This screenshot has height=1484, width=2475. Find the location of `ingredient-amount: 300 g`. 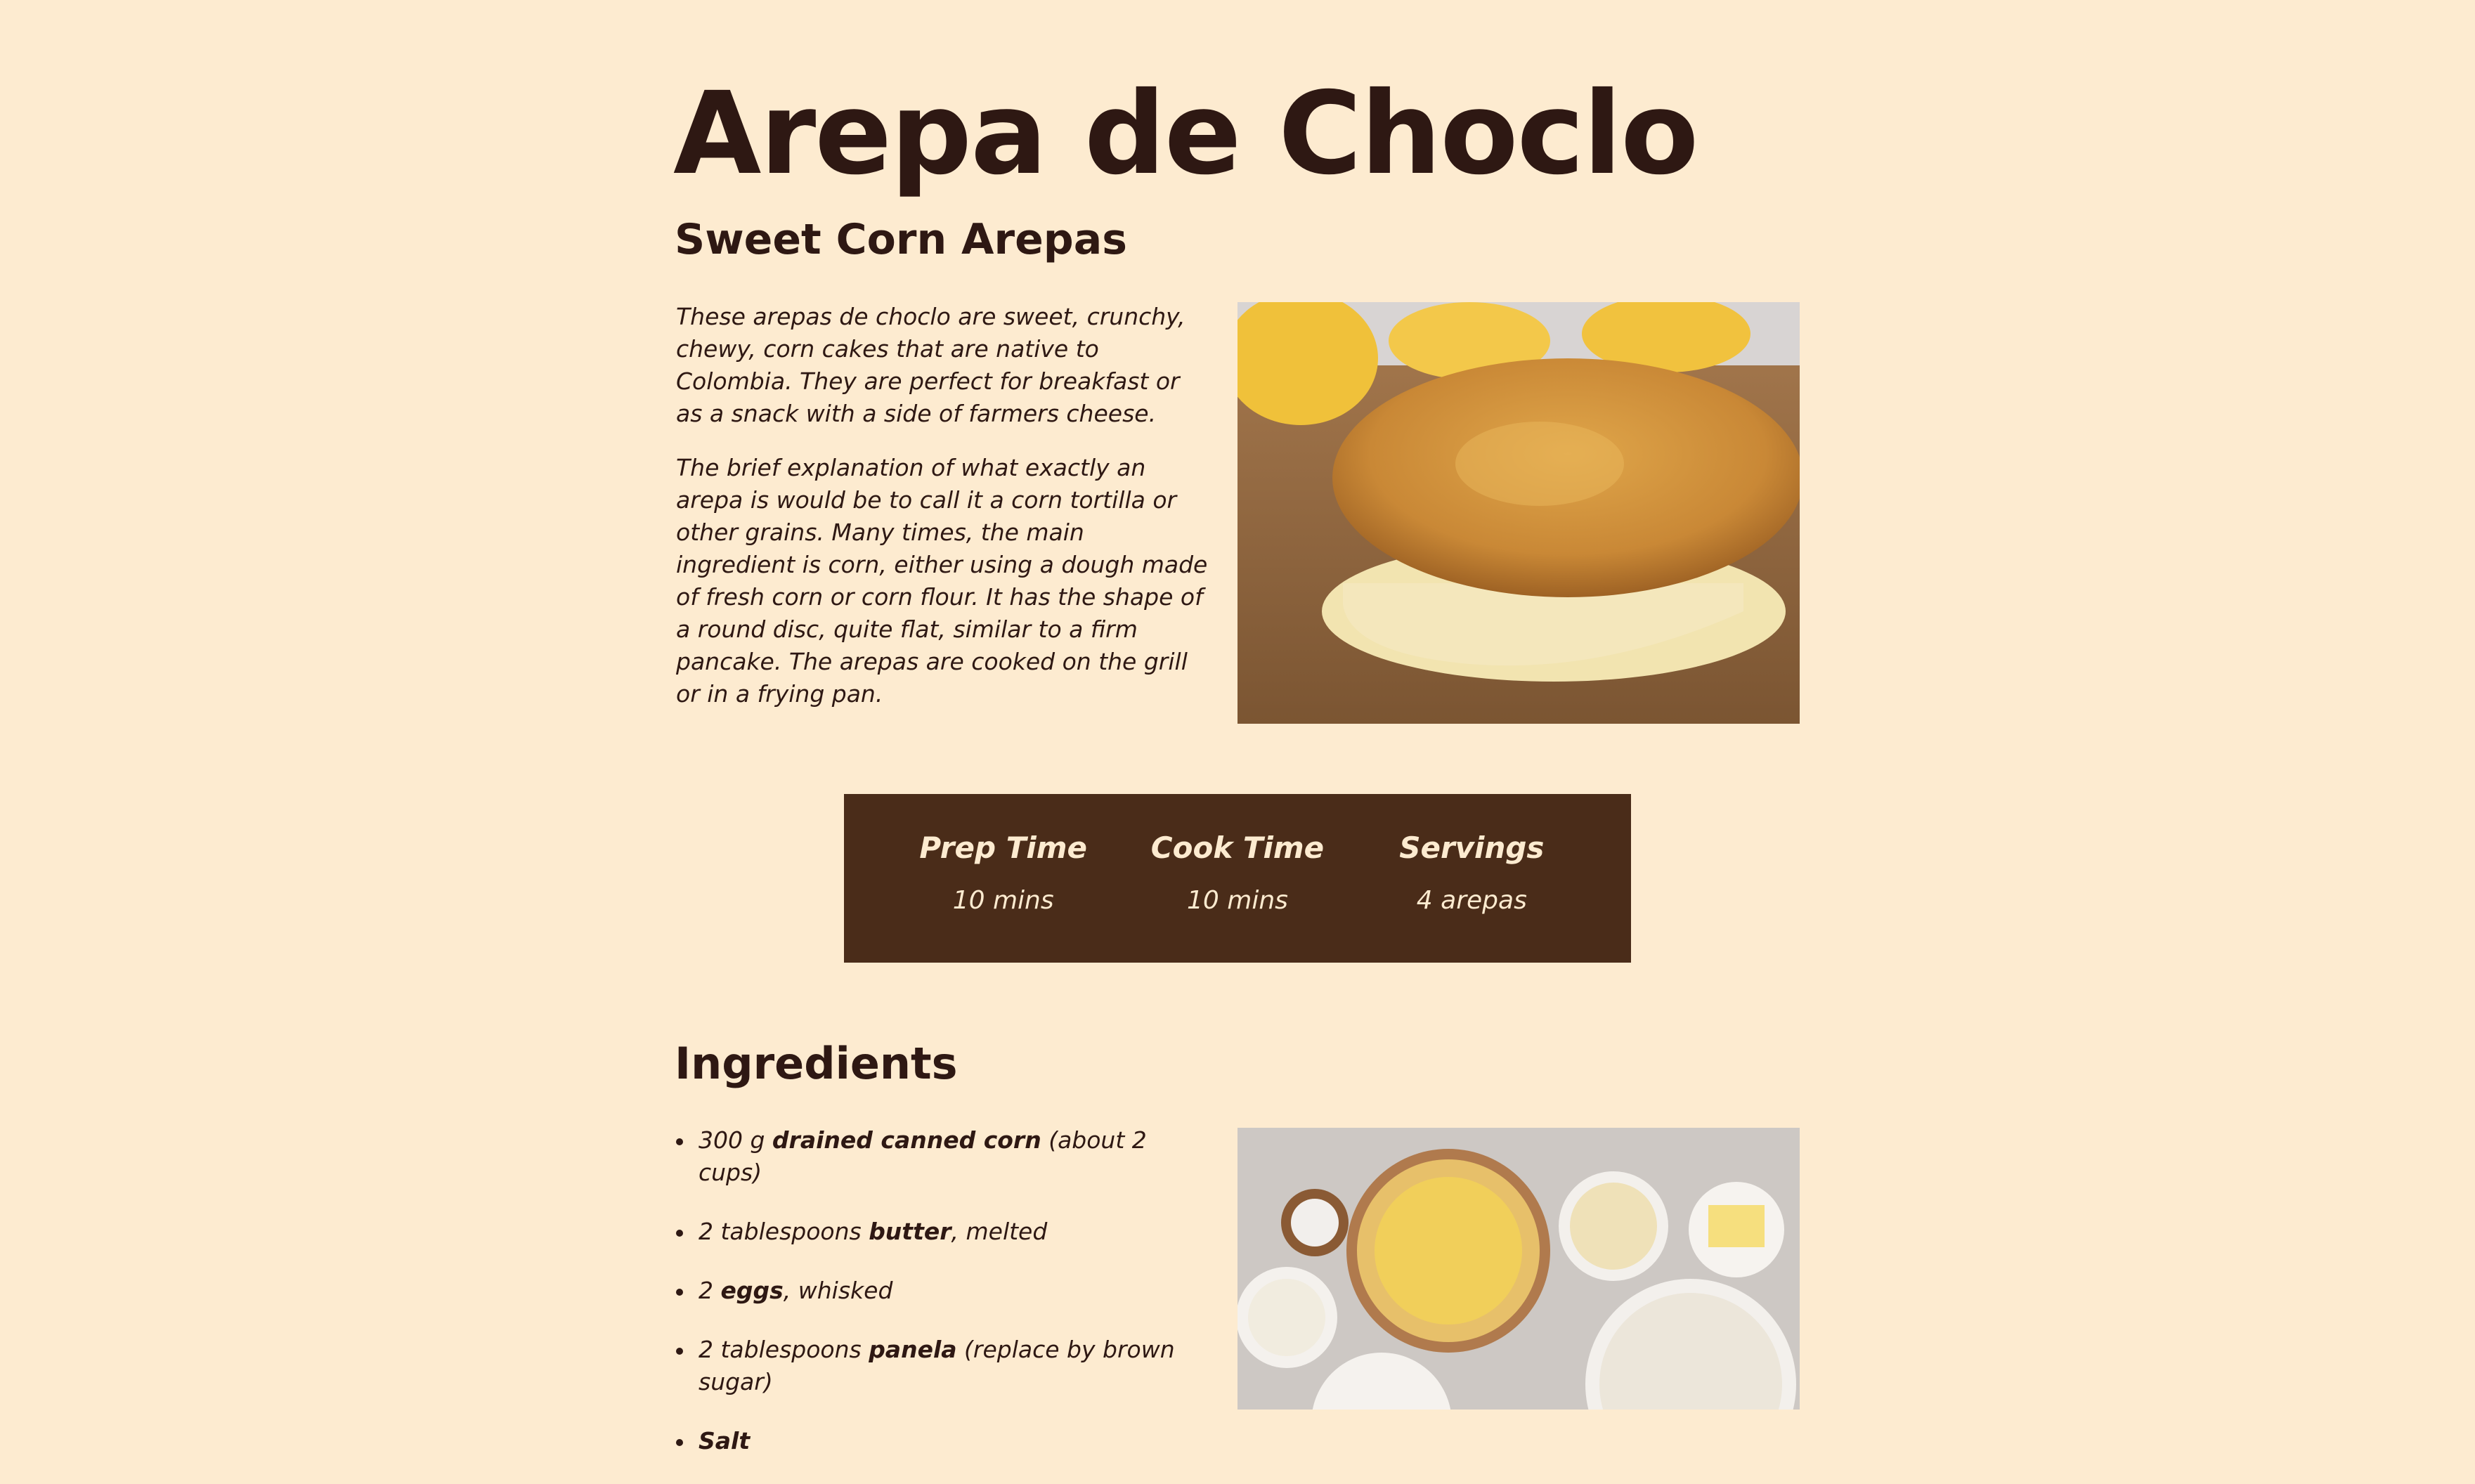

ingredient-amount: 300 g is located at coordinates (736, 1140).